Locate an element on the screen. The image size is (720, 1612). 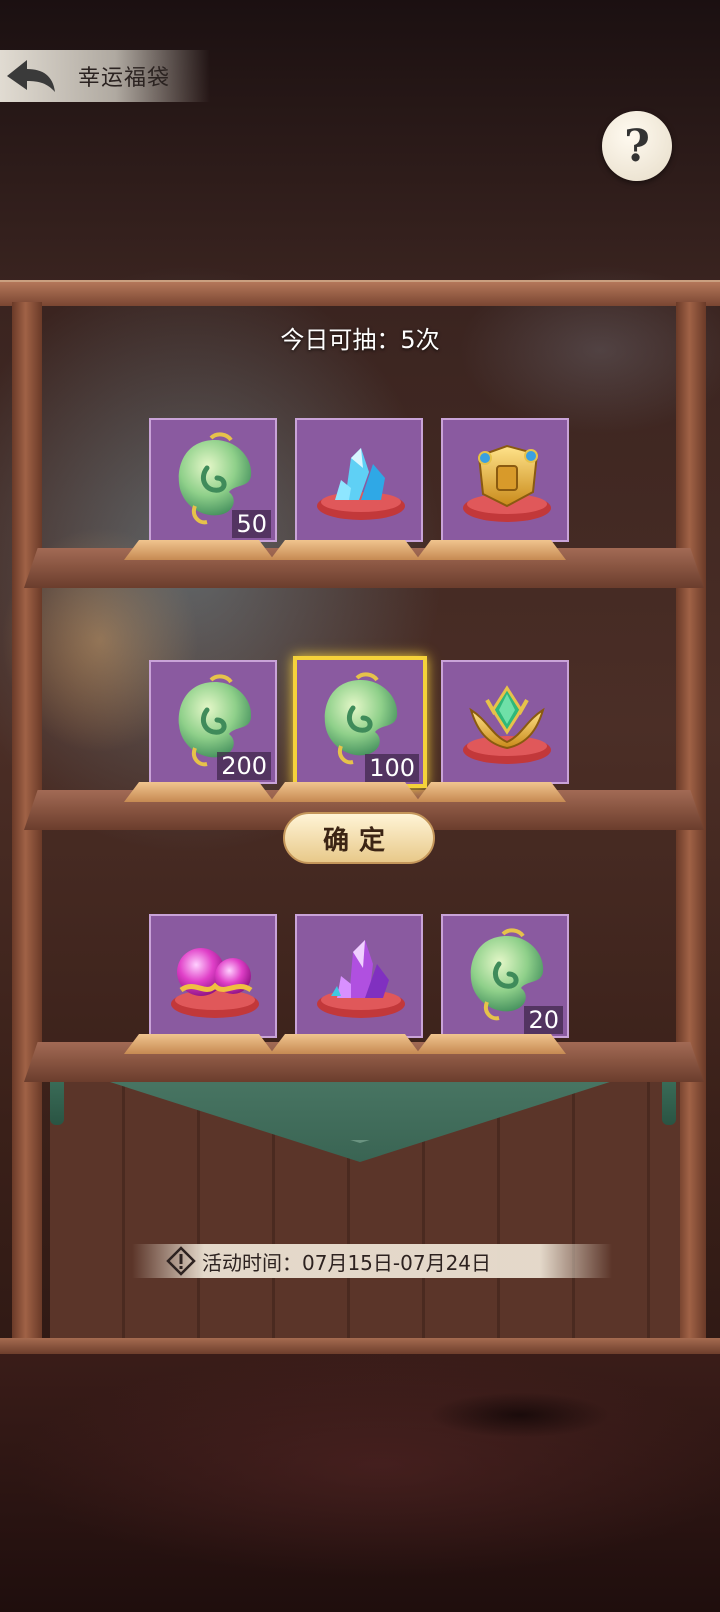
golden-crown-icon is located at coordinates (507, 724).